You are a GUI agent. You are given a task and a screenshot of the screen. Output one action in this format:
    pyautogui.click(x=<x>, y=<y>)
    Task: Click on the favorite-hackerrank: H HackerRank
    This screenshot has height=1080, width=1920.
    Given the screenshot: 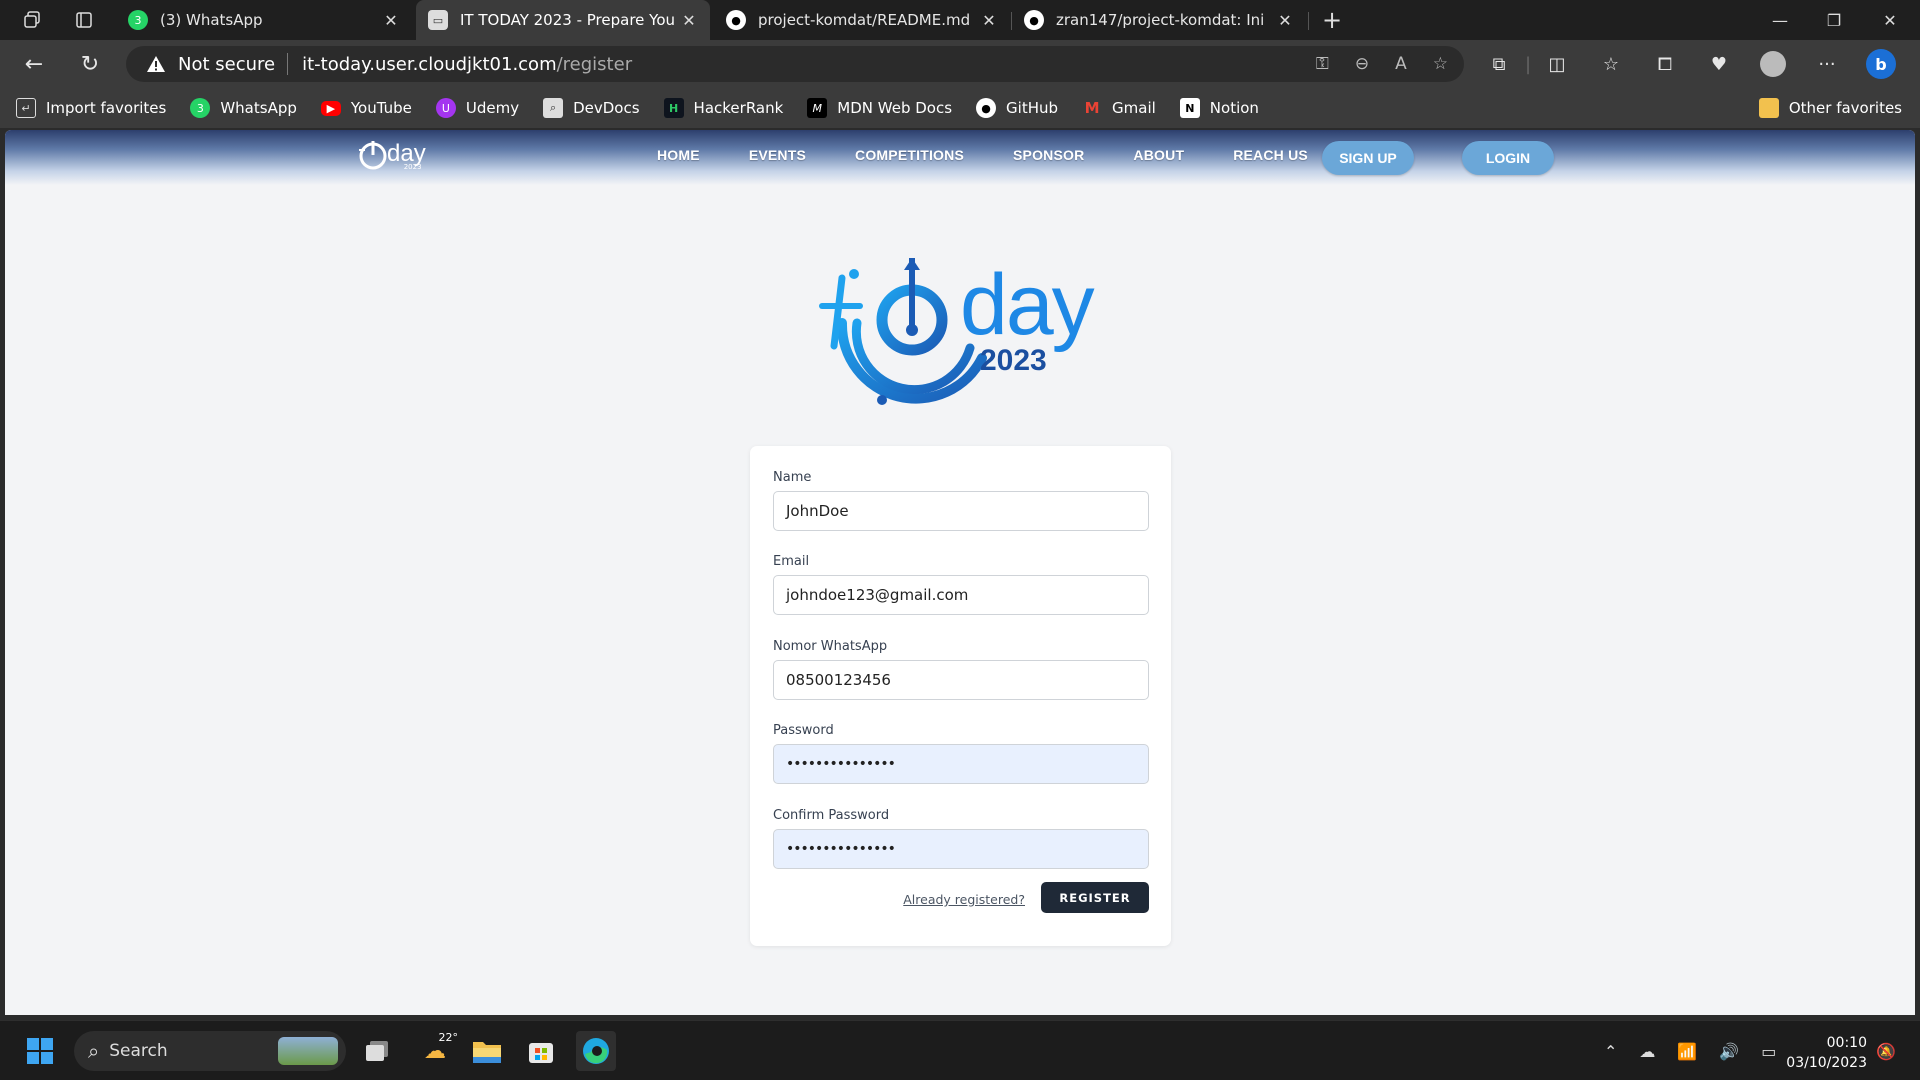 What is the action you would take?
    pyautogui.click(x=723, y=108)
    